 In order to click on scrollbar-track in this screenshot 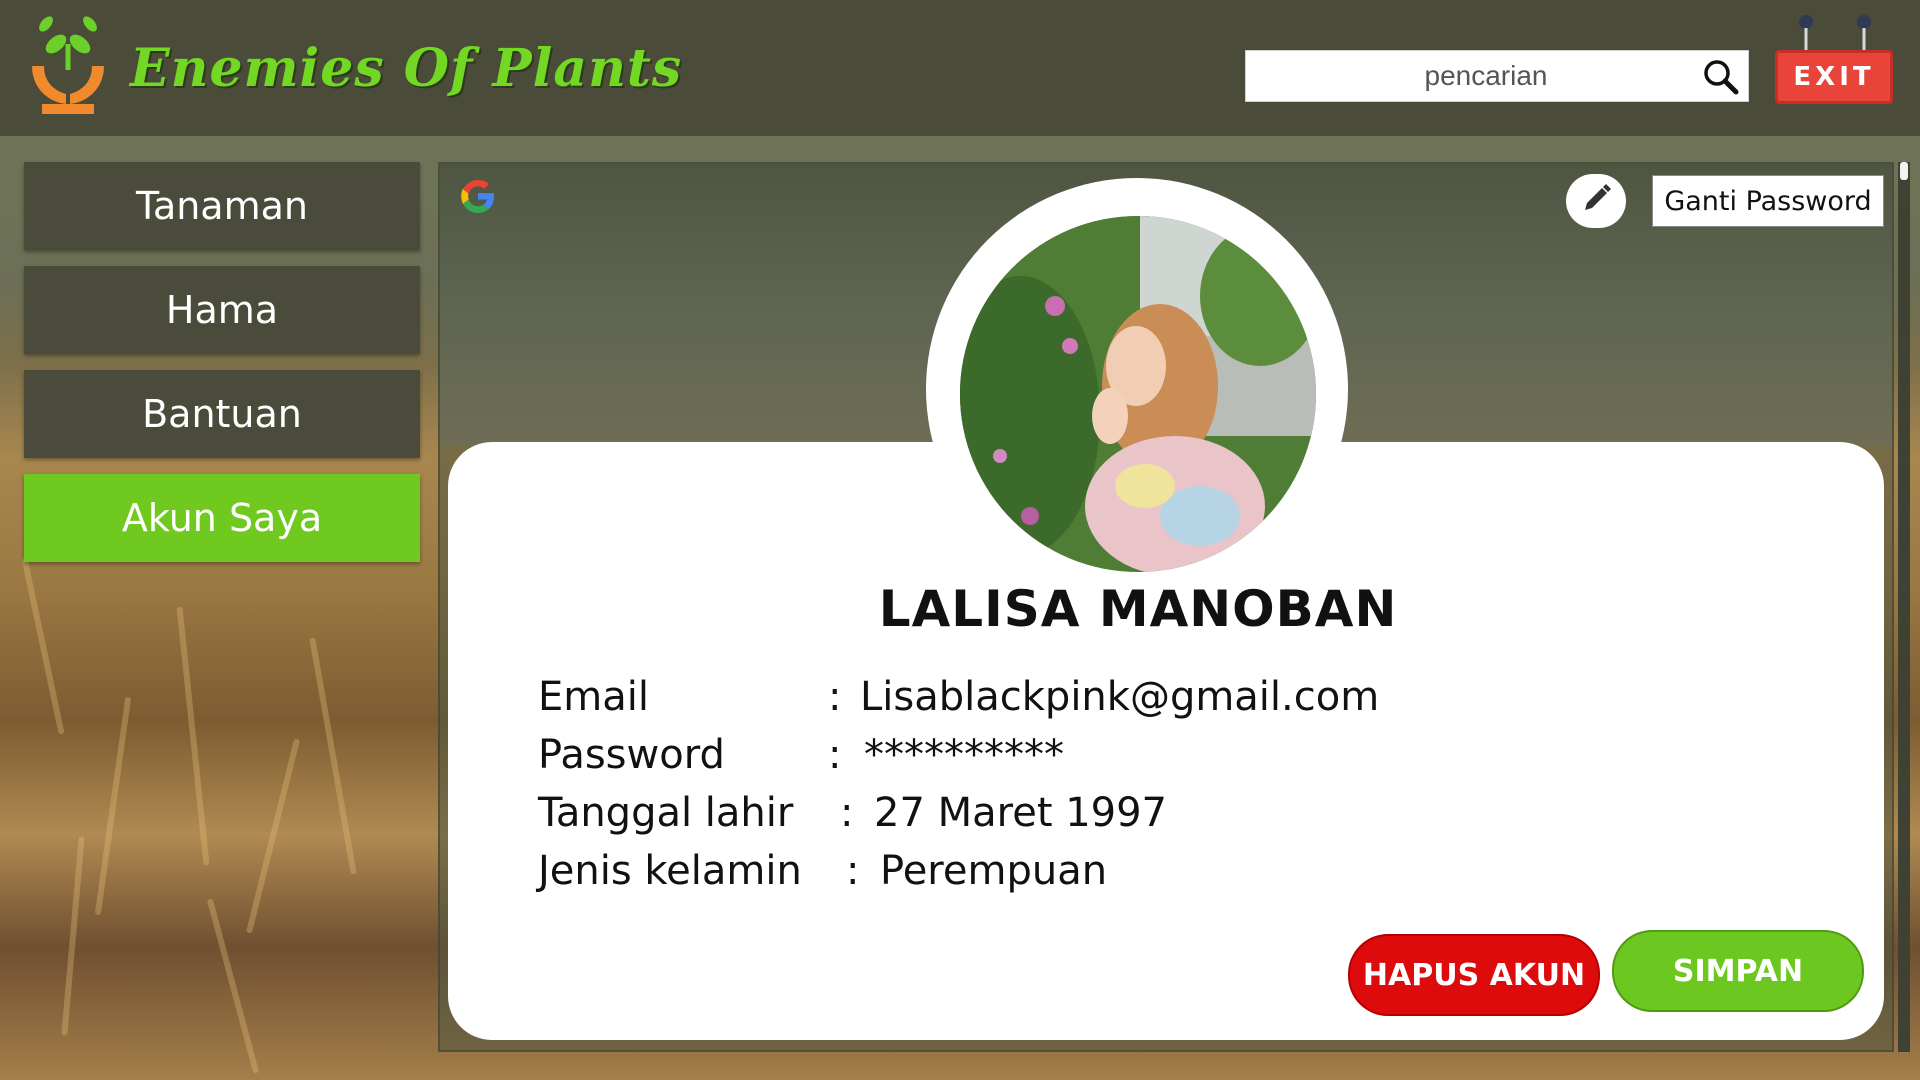, I will do `click(1904, 607)`.